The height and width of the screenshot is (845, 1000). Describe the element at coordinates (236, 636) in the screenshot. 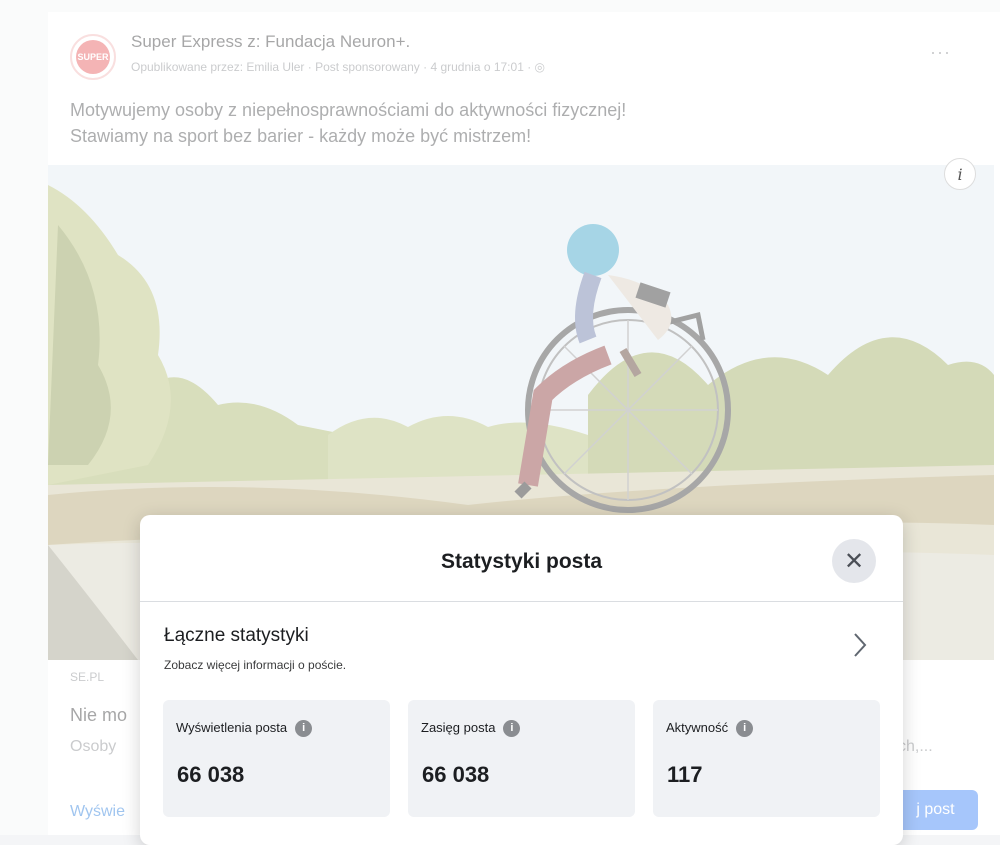

I see `total-stats-title: Łączne statystyki` at that location.